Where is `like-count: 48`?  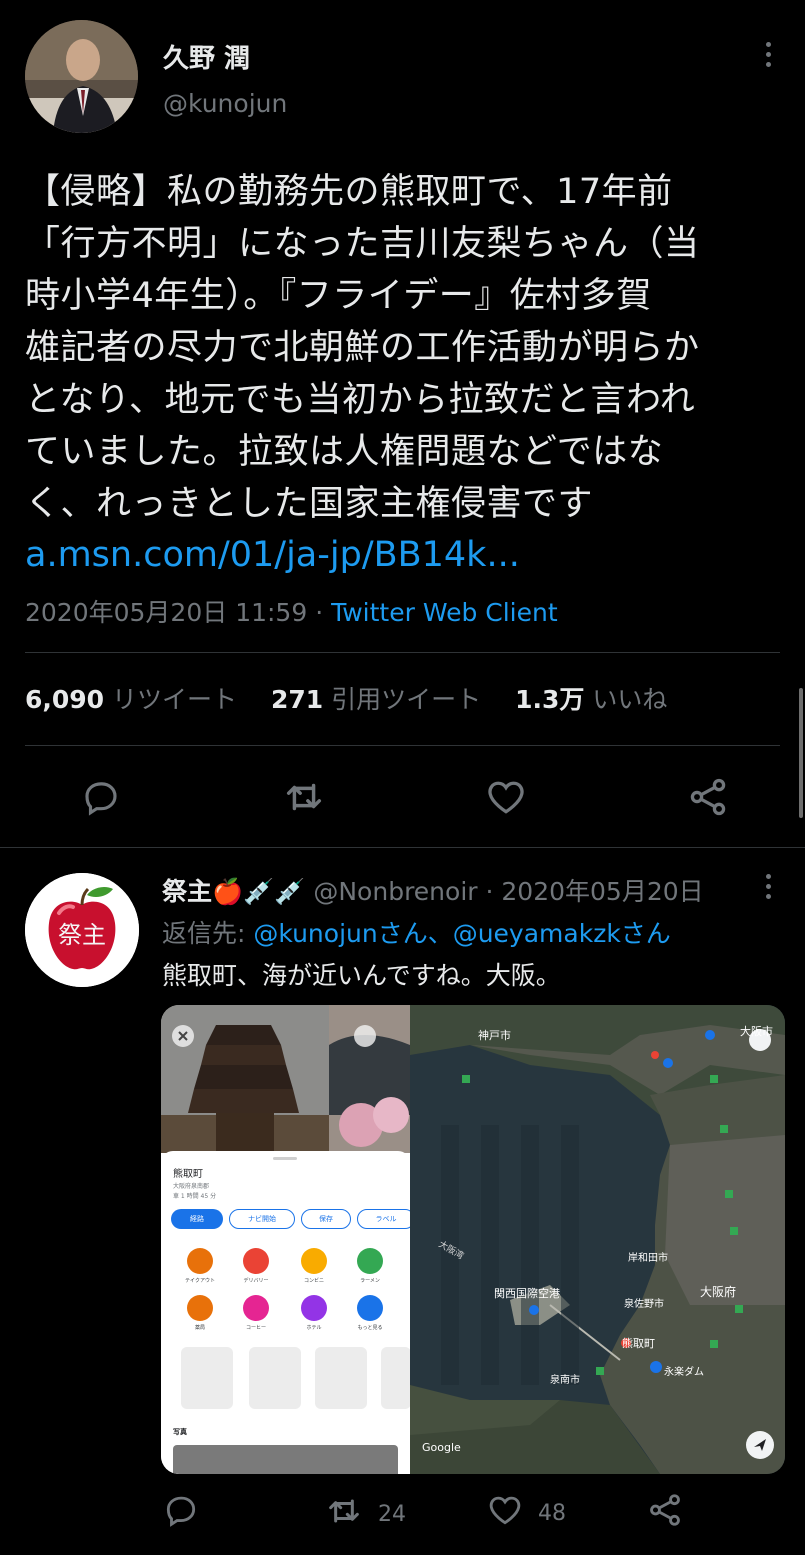 like-count: 48 is located at coordinates (552, 1513).